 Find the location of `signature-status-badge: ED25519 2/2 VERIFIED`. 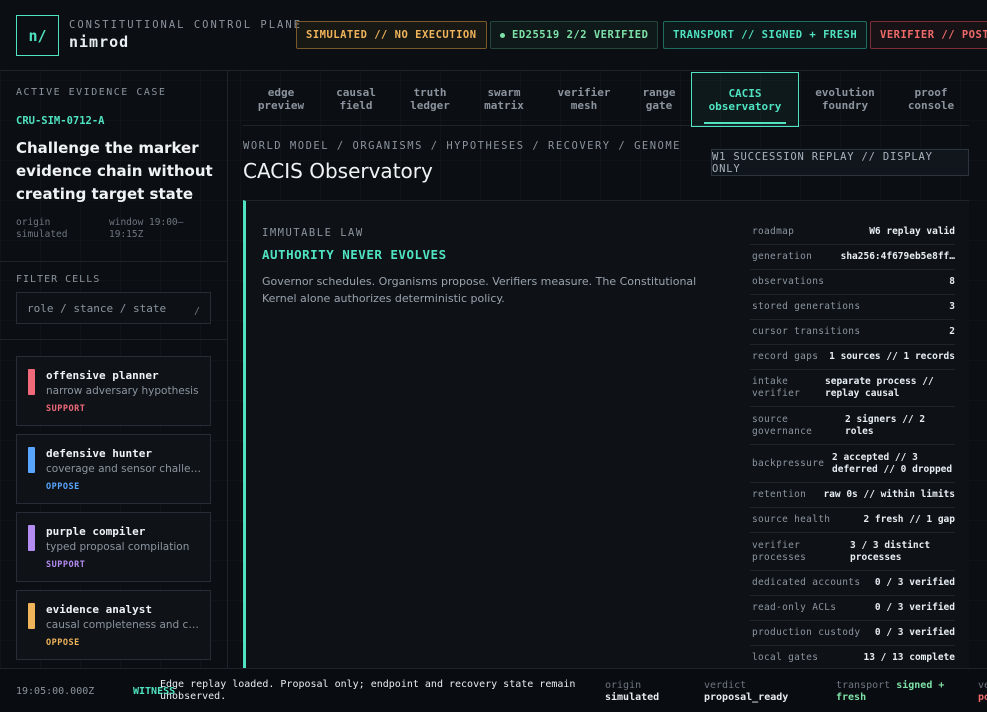

signature-status-badge: ED25519 2/2 VERIFIED is located at coordinates (574, 35).